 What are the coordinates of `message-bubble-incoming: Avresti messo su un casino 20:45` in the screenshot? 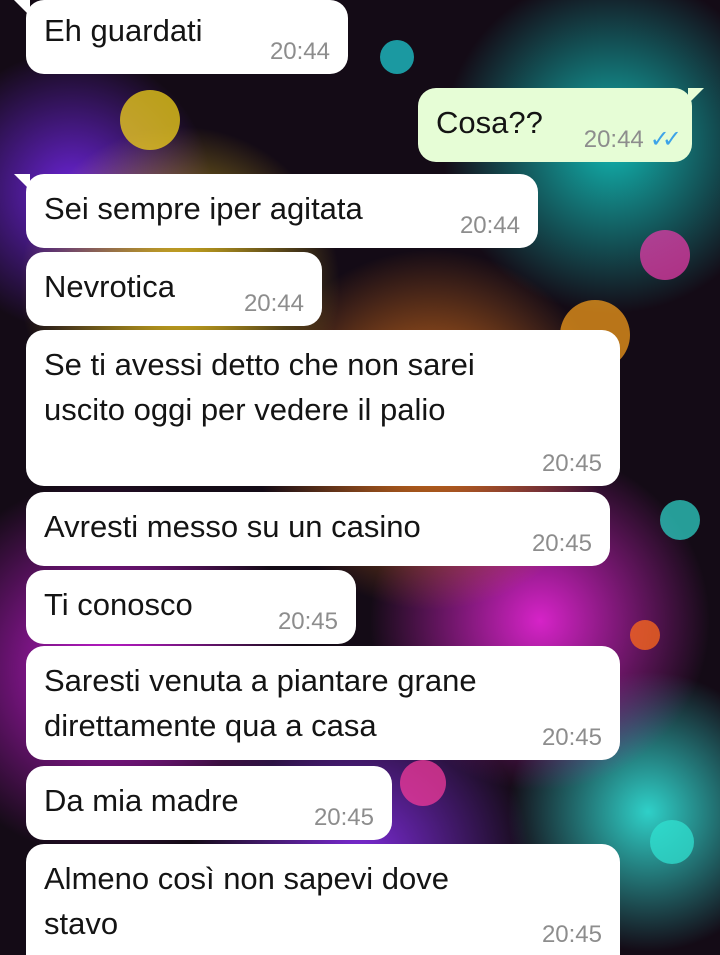 It's located at (318, 529).